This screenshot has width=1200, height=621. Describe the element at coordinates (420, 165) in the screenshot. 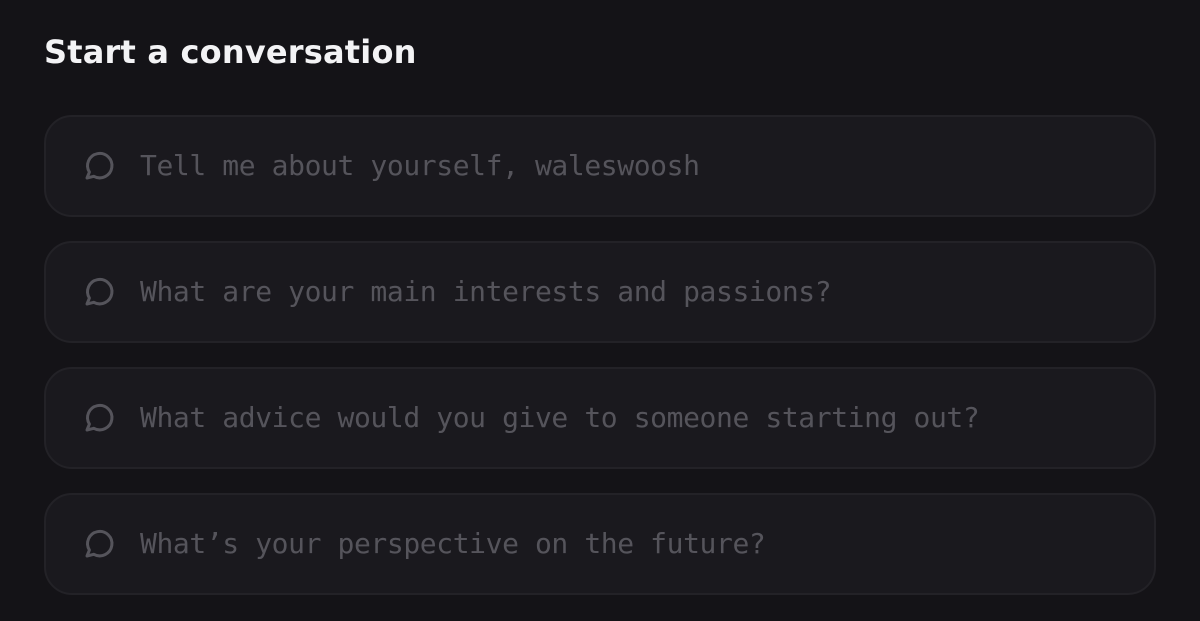

I see `prompt-label: Tell me about yourself, waleswoosh` at that location.